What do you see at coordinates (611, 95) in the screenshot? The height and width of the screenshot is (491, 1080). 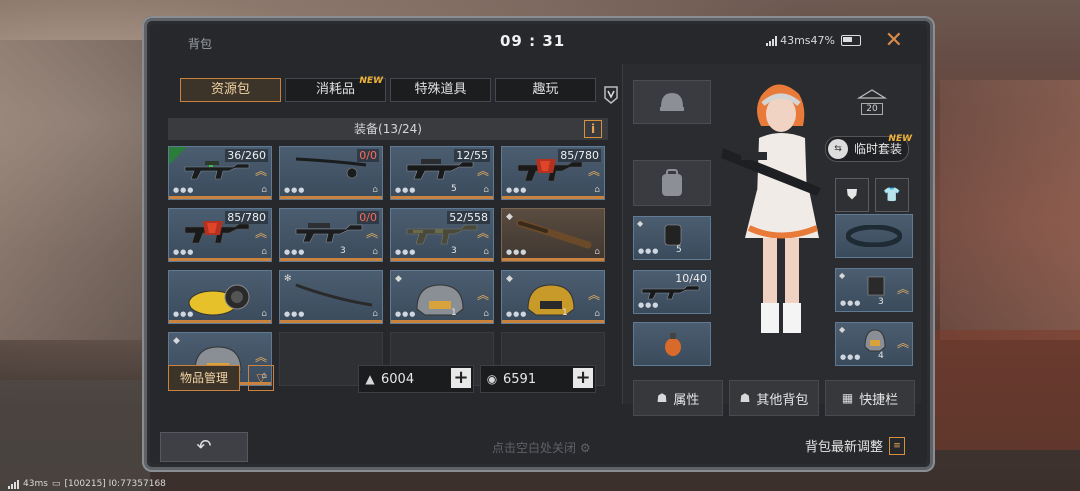 I see `vip-badge-icon` at bounding box center [611, 95].